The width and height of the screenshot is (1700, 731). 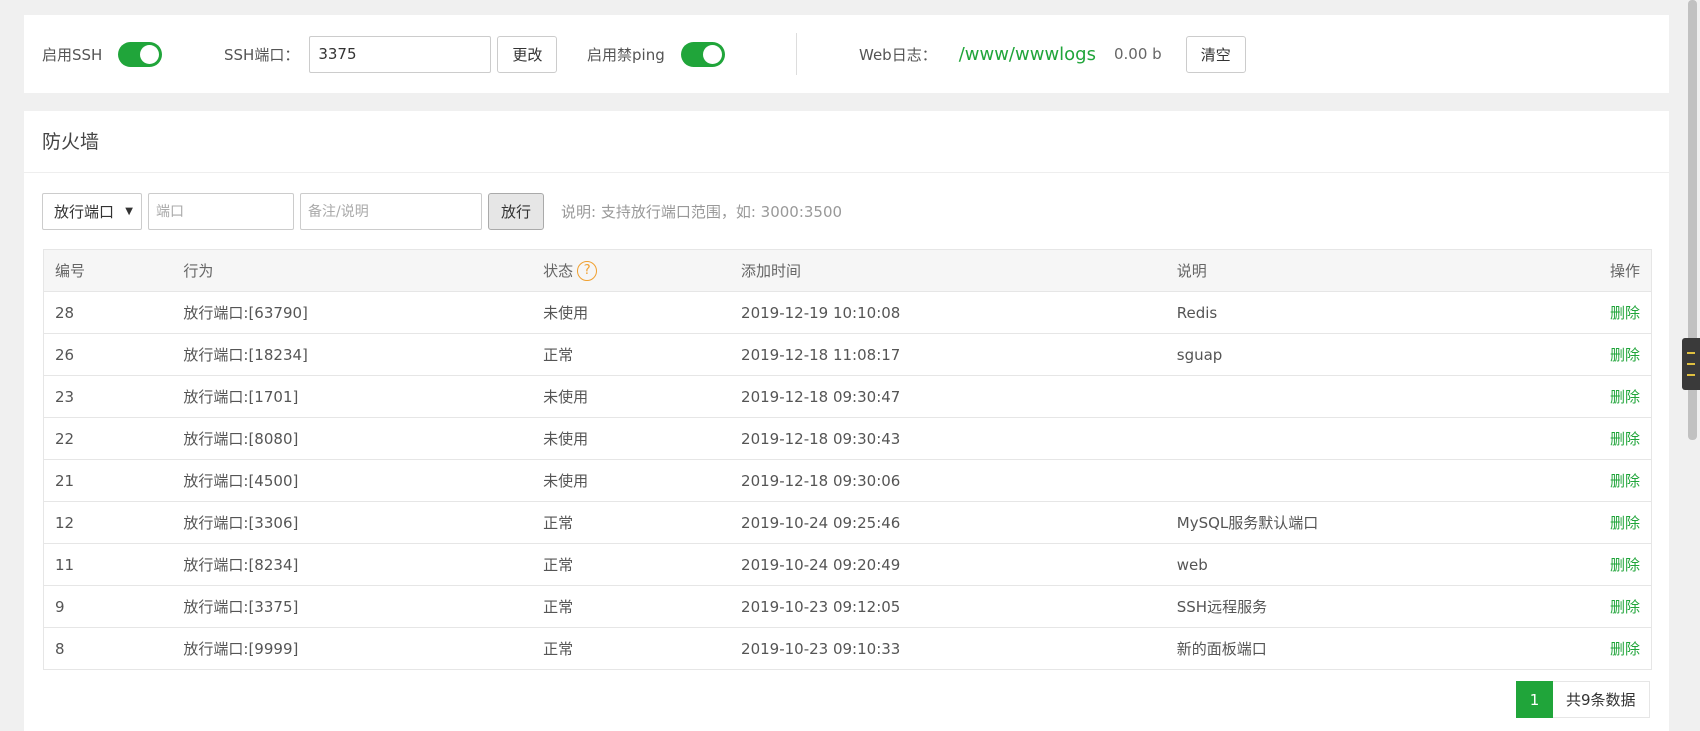 I want to click on weblog-size: 0.00 b, so click(x=1137, y=54).